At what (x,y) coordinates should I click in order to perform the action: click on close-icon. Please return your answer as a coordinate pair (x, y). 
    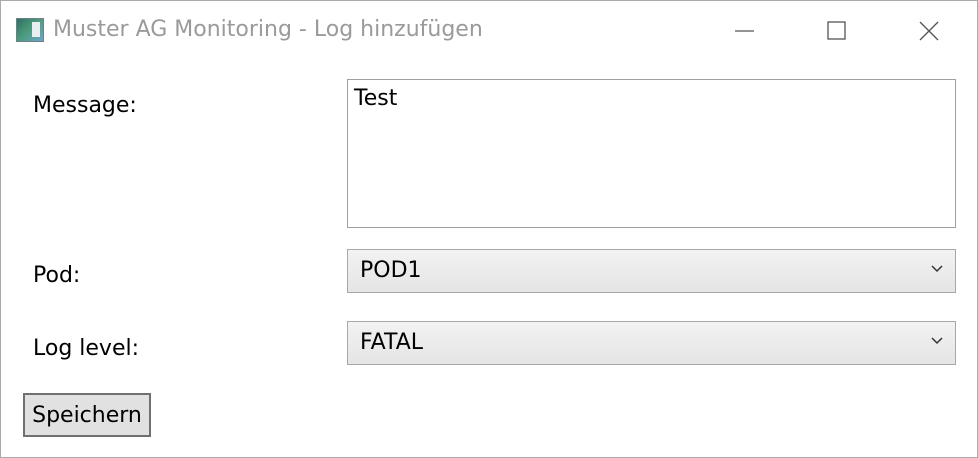
    Looking at the image, I should click on (929, 31).